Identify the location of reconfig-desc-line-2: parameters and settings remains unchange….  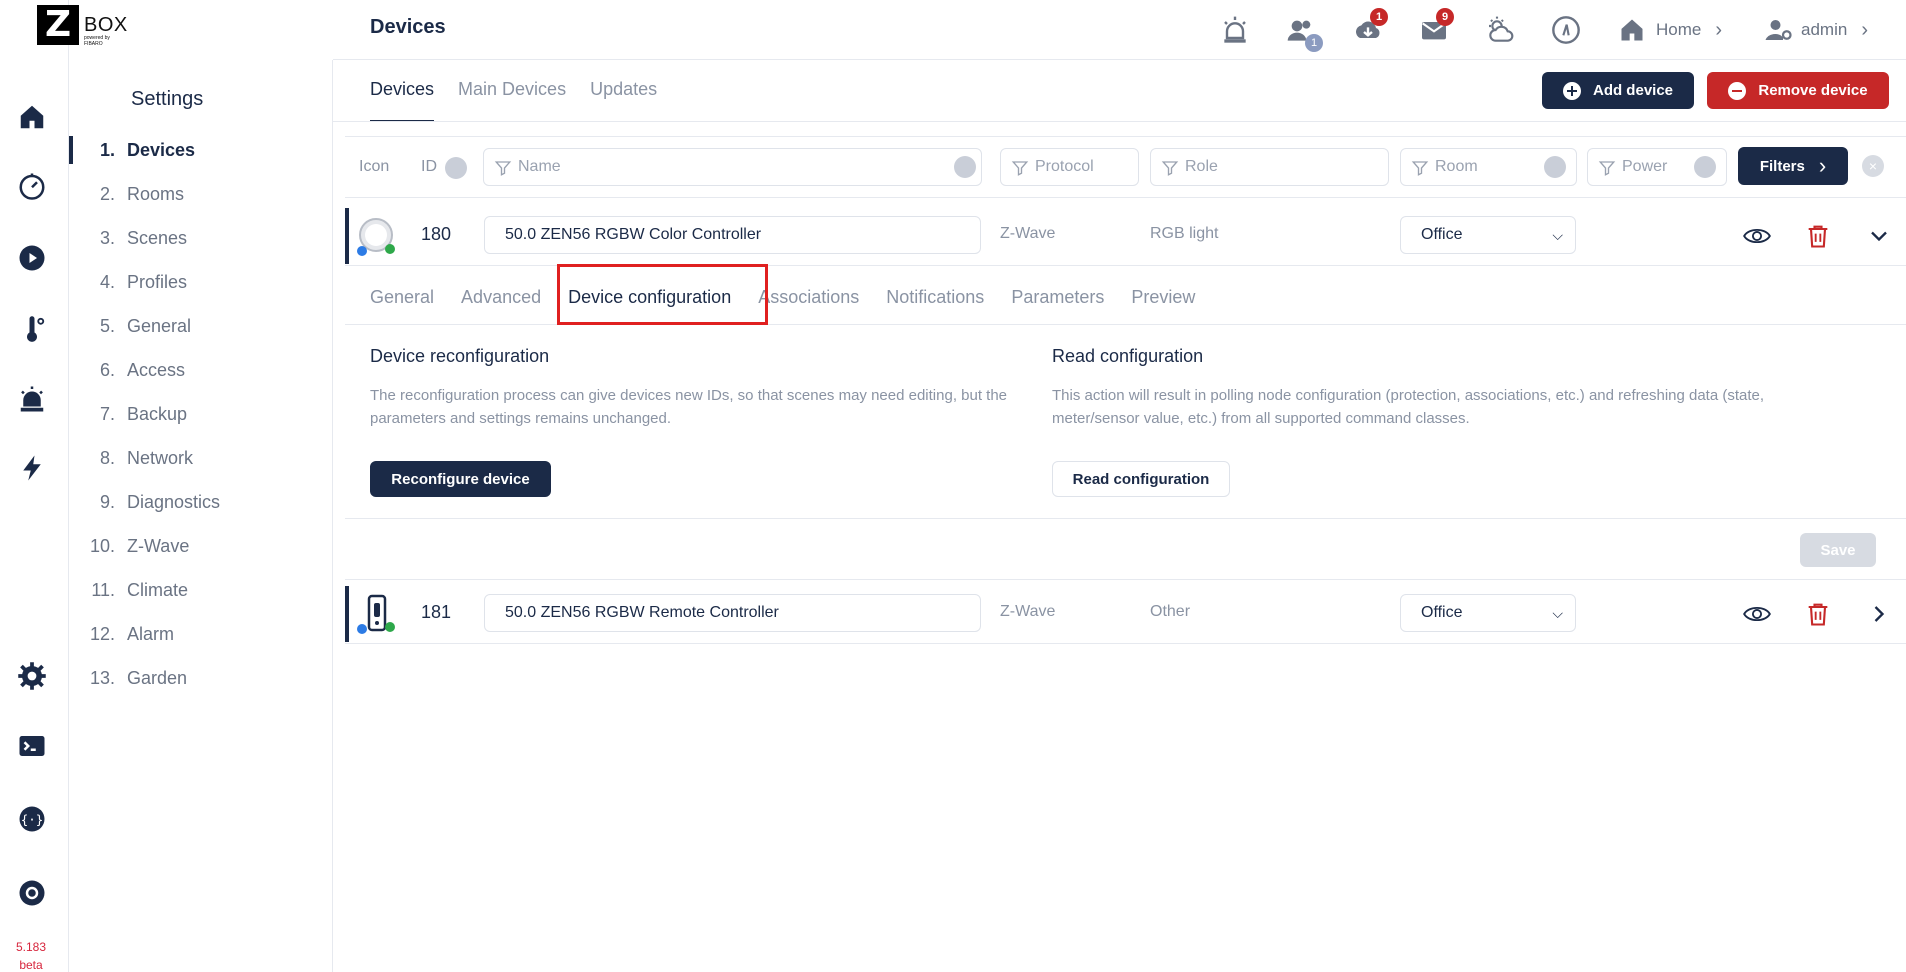
(521, 418).